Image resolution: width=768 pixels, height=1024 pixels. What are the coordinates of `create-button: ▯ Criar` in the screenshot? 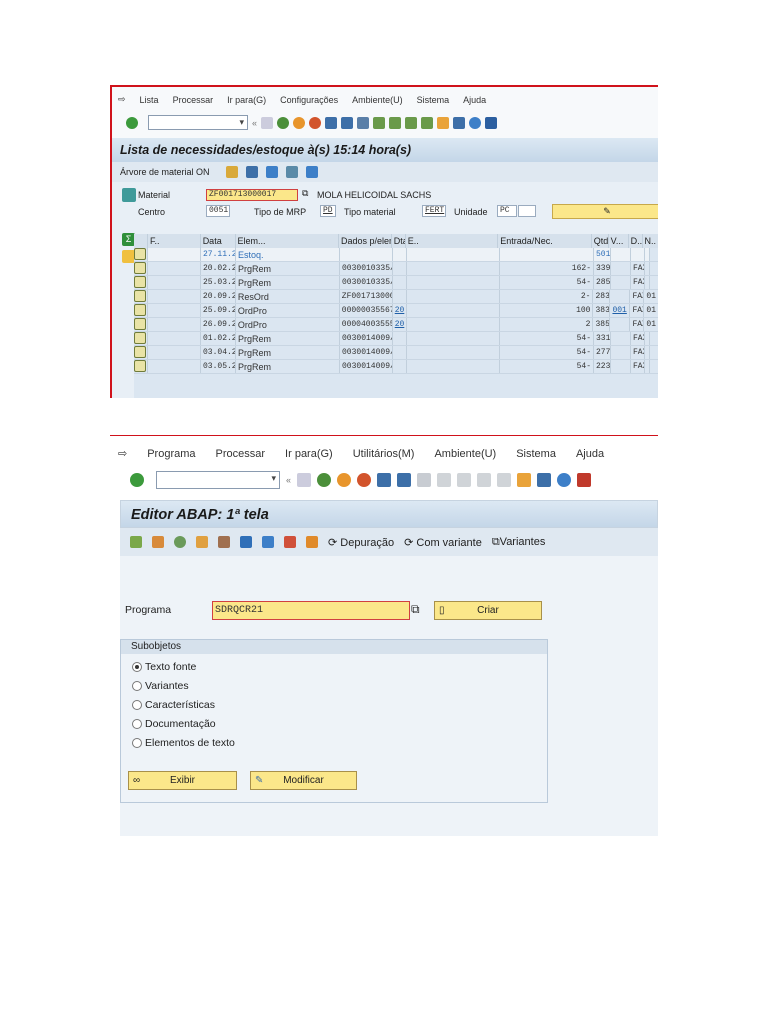 It's located at (488, 610).